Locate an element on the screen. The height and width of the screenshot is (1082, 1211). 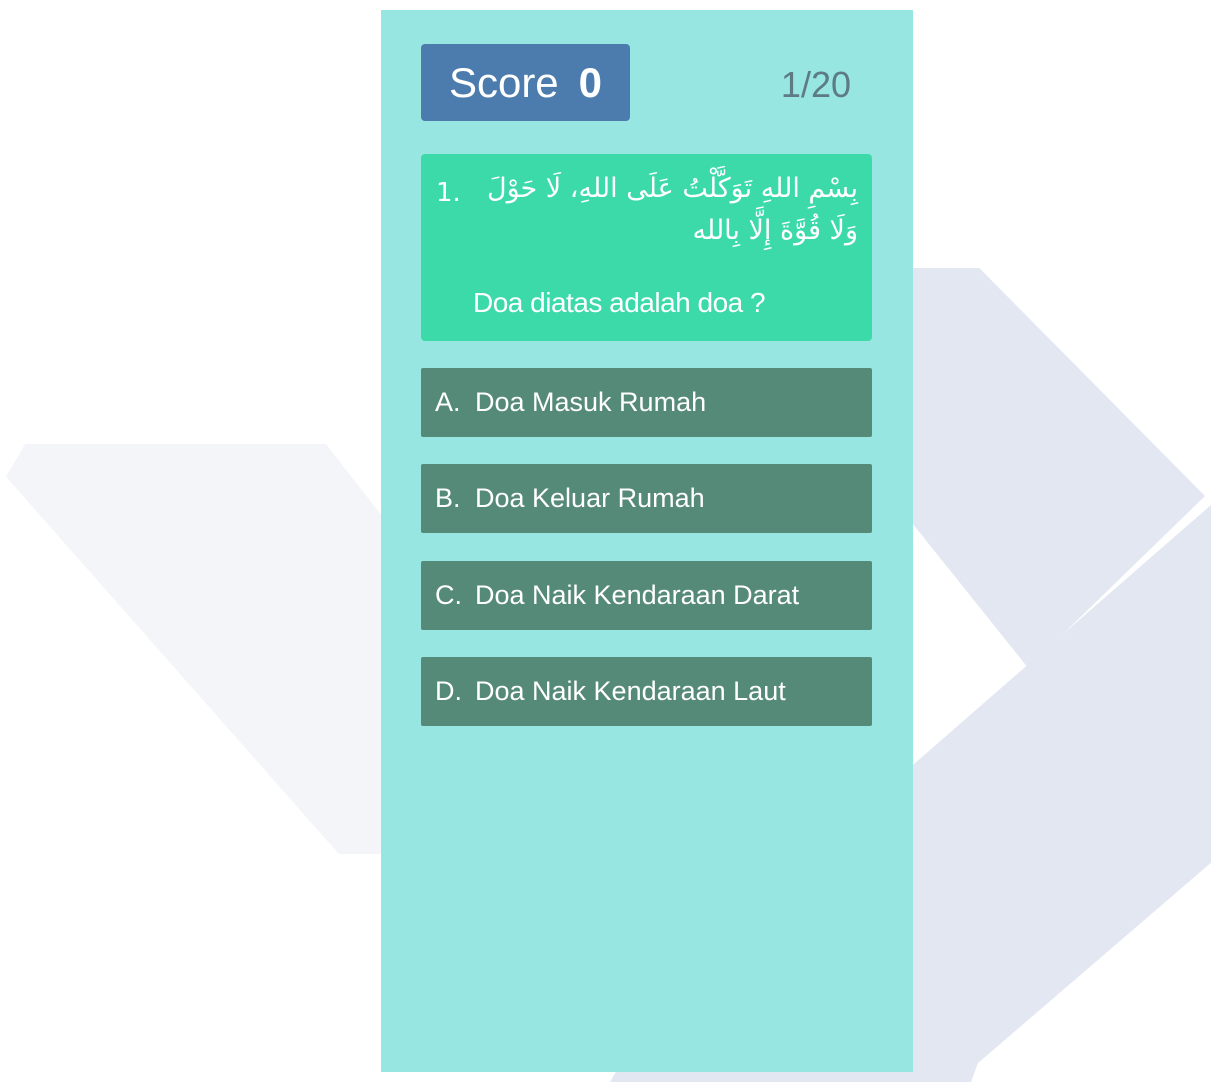
answer-option-b: B. Doa Keluar Rumah is located at coordinates (646, 498).